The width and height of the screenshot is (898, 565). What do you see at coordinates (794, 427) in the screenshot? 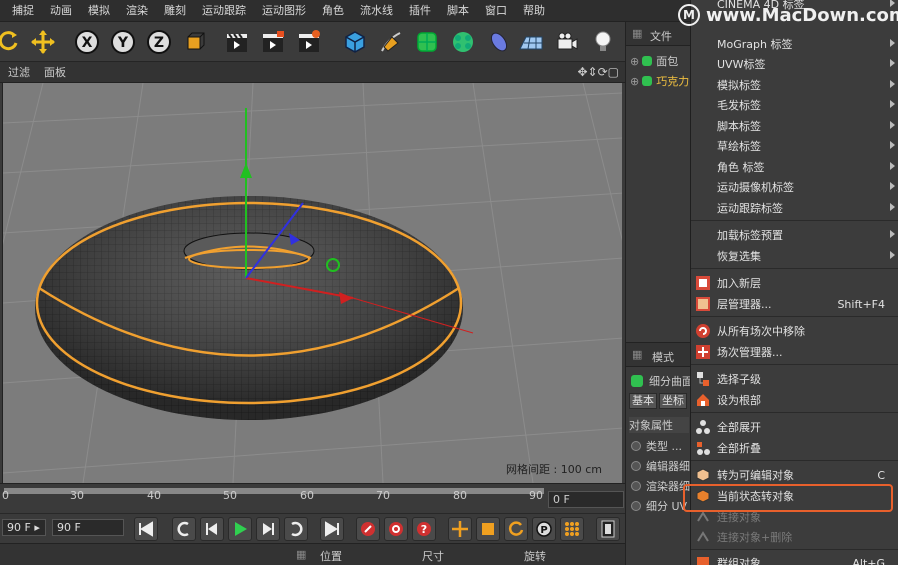
I see `menu-item-expand-all: 全部展开` at bounding box center [794, 427].